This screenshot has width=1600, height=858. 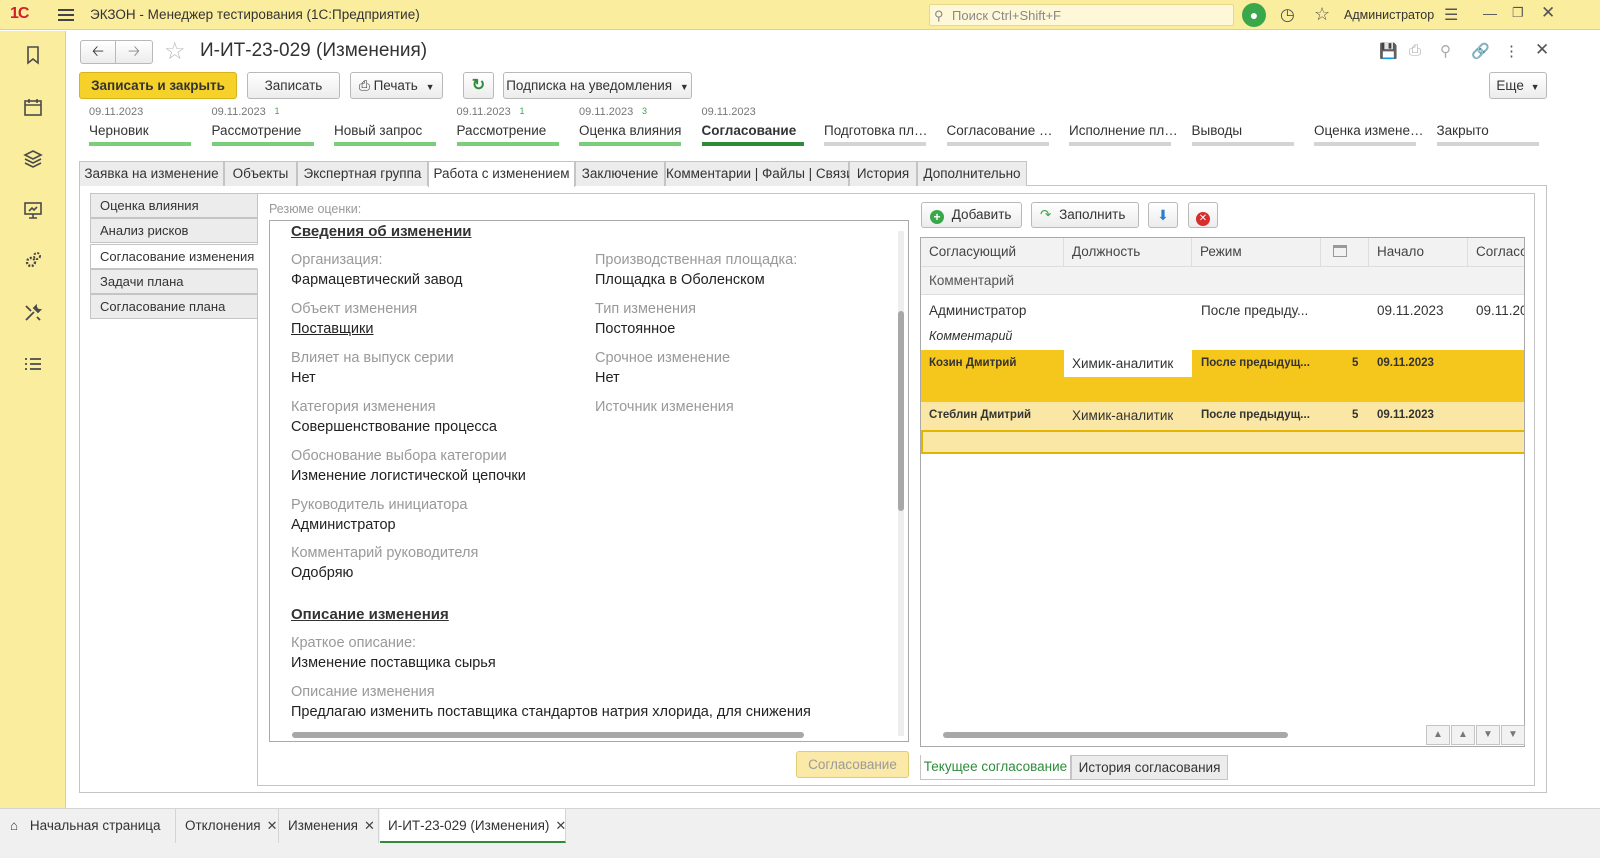 What do you see at coordinates (759, 173) in the screenshot?
I see `tab-5: Комментарии | Файлы | Связи` at bounding box center [759, 173].